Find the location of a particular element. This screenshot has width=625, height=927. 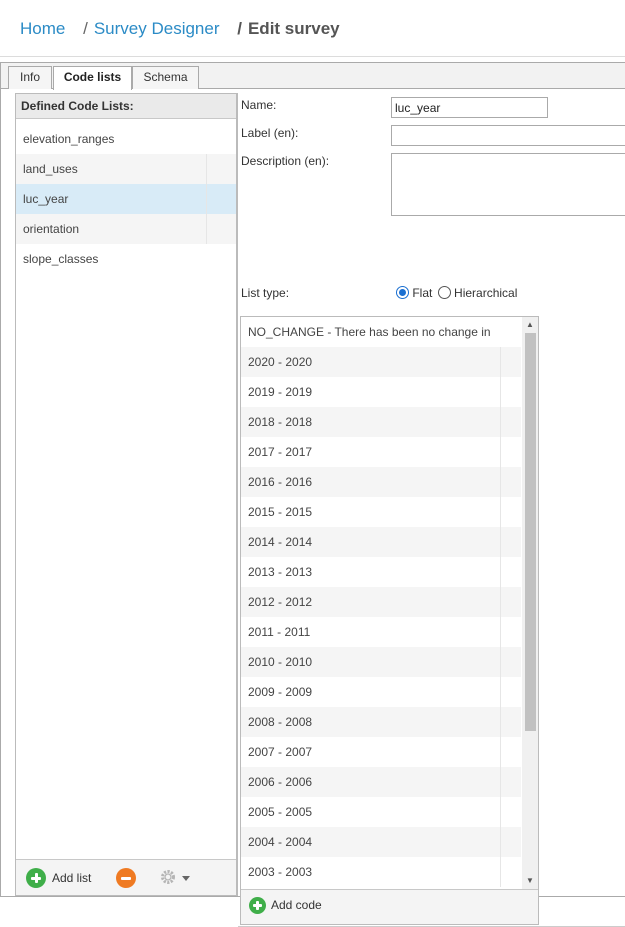

code-row: 2010 - 2010 is located at coordinates (381, 662).